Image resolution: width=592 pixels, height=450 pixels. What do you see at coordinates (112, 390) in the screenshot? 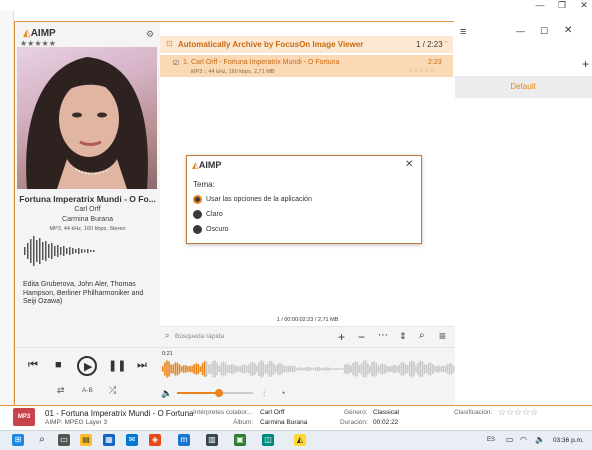
I see `shuffle-icon: ⤮` at bounding box center [112, 390].